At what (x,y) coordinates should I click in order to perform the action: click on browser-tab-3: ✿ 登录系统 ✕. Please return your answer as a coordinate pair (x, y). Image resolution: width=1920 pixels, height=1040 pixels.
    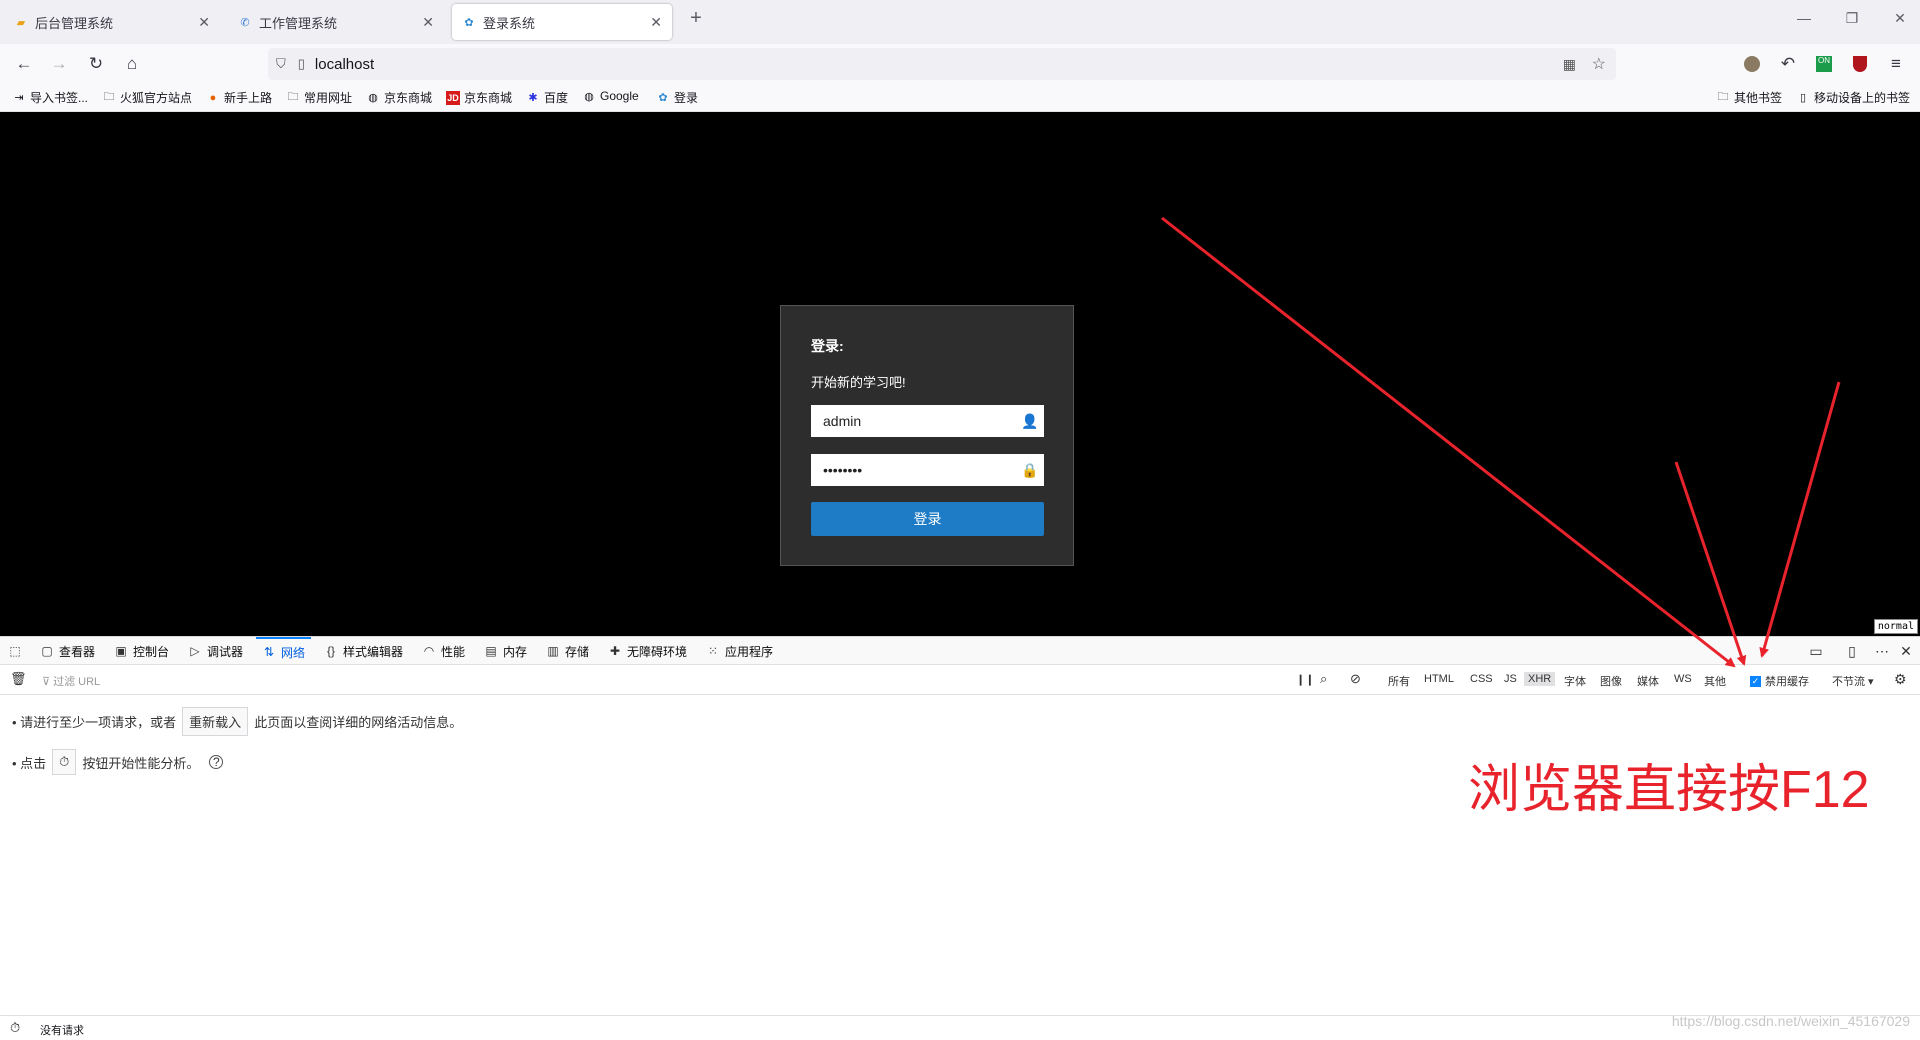
    Looking at the image, I should click on (562, 22).